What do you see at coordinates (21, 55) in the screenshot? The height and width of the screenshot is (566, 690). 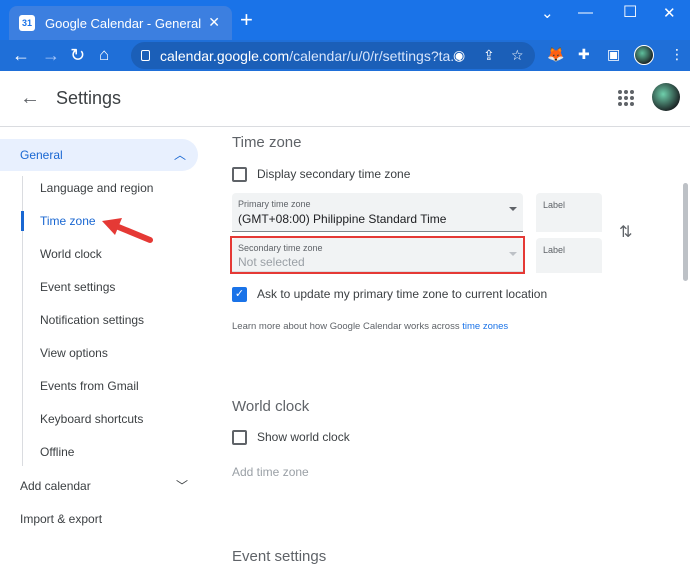 I see `back-icon: ←` at bounding box center [21, 55].